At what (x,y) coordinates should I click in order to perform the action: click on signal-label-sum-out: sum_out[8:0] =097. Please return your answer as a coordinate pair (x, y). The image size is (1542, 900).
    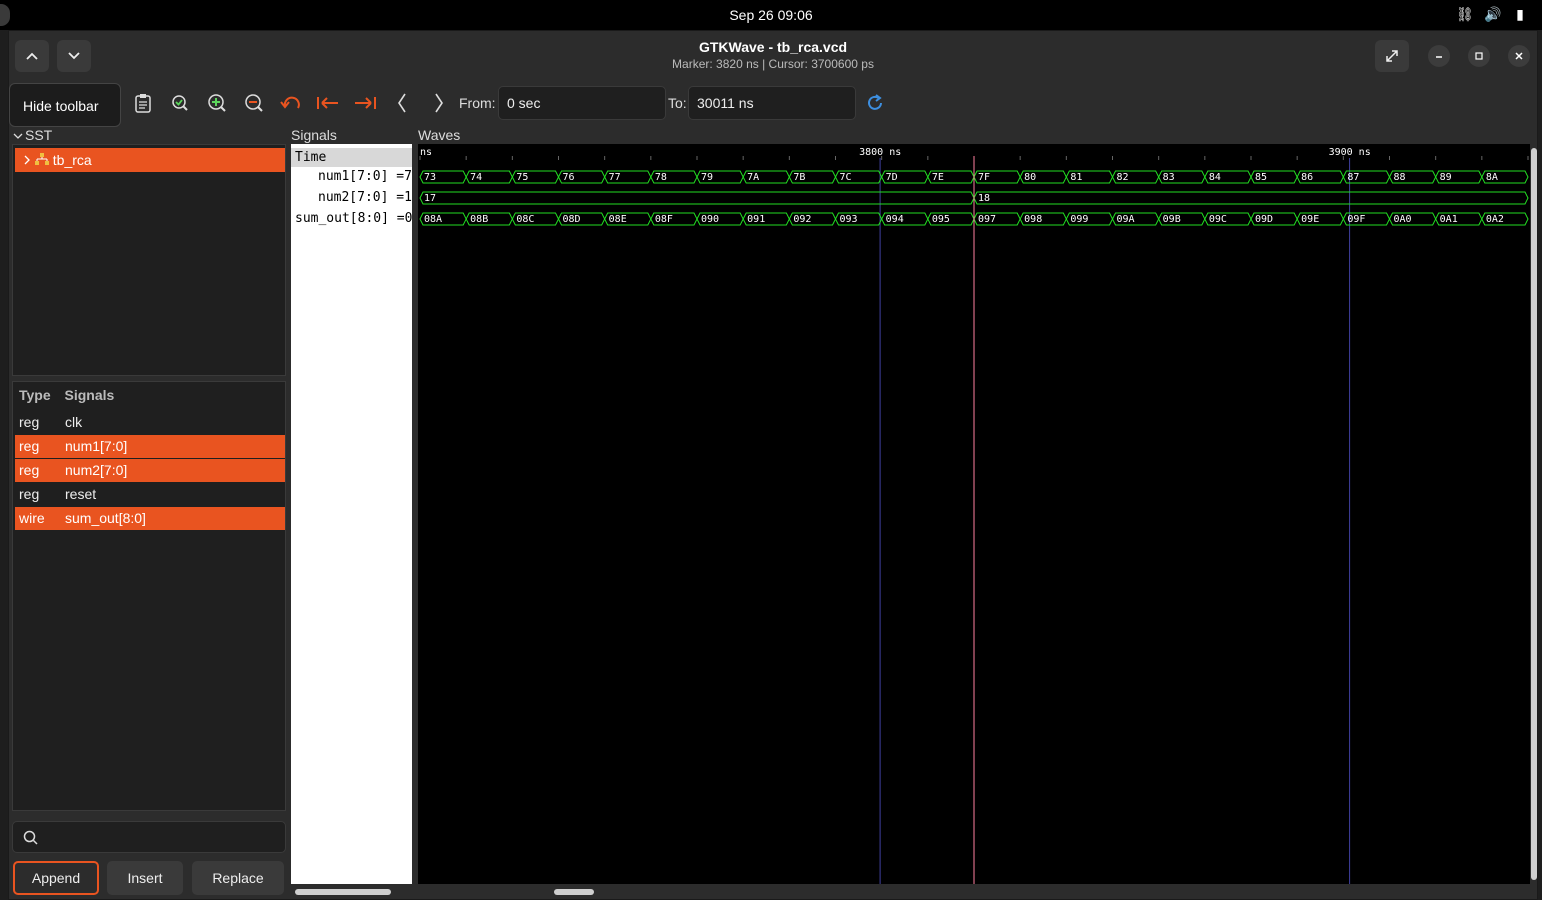
    Looking at the image, I should click on (351, 218).